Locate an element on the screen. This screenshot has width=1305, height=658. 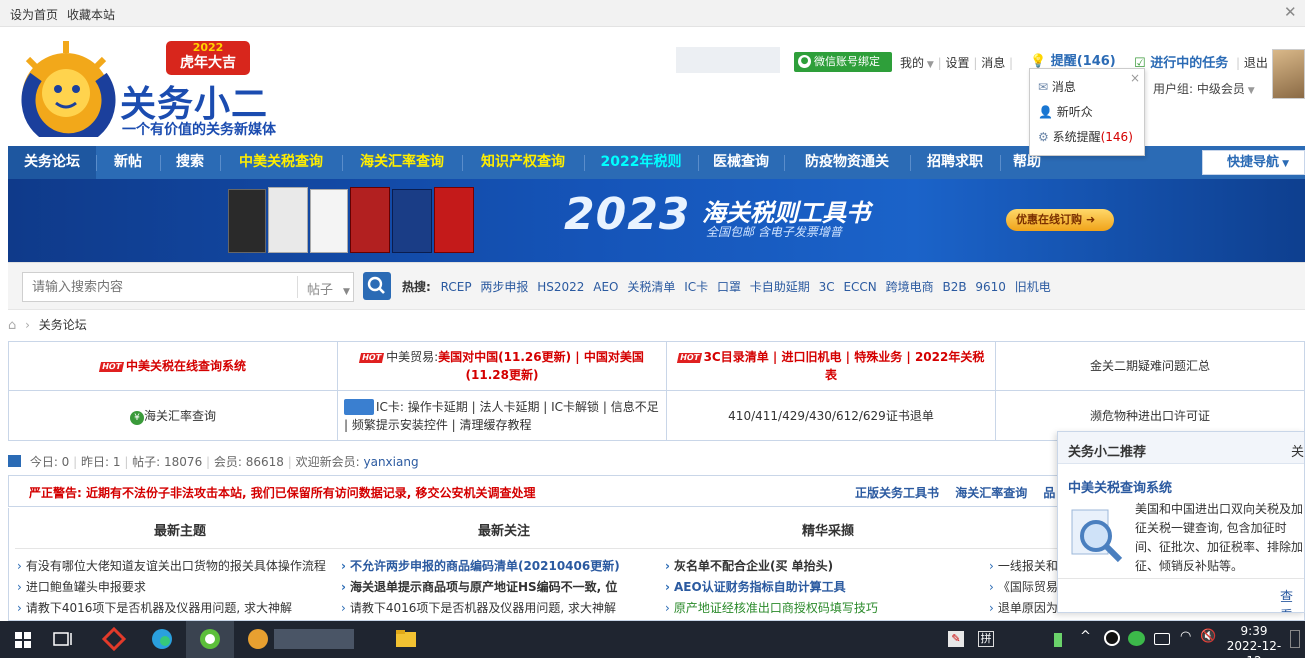
site-logo: 2022 虎年大吉 关务小二 一个有价值的关务新媒体 is located at coordinates (151, 89).